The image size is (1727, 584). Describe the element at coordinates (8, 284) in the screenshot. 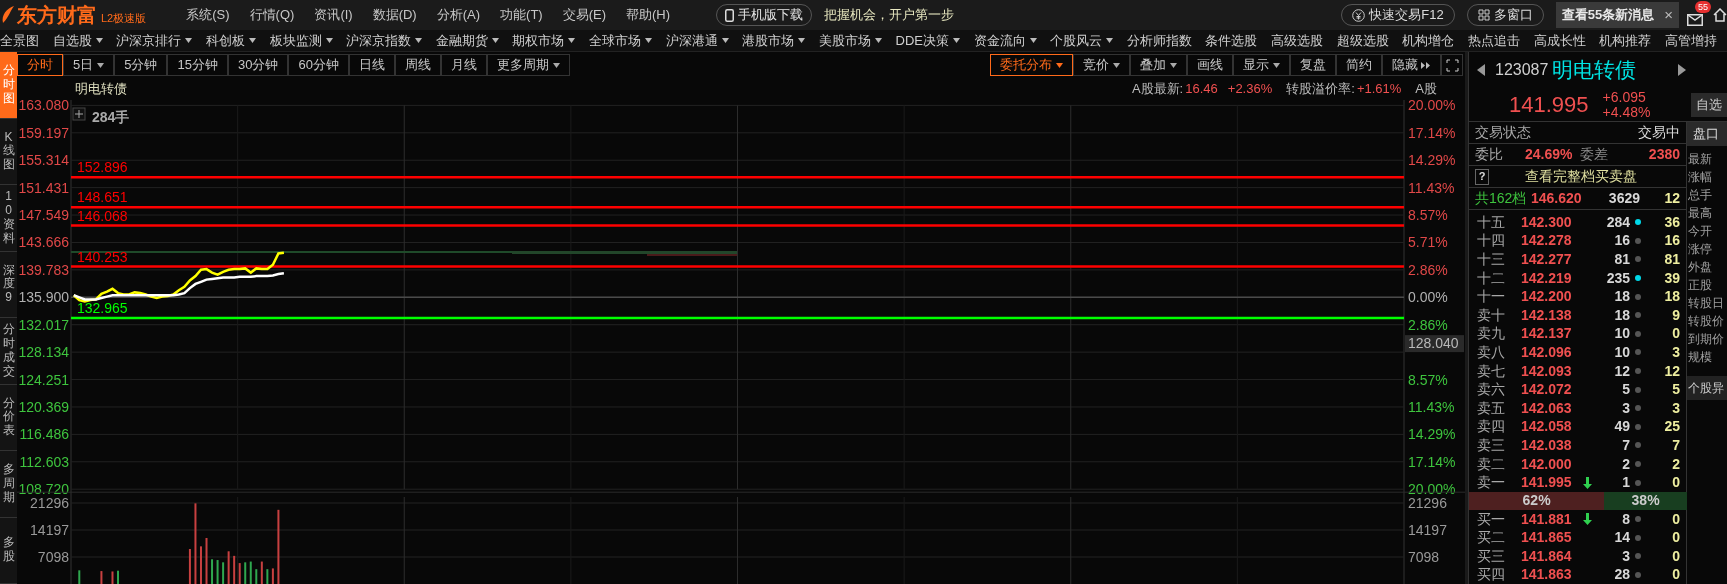

I see `side-tab: 深度9` at that location.